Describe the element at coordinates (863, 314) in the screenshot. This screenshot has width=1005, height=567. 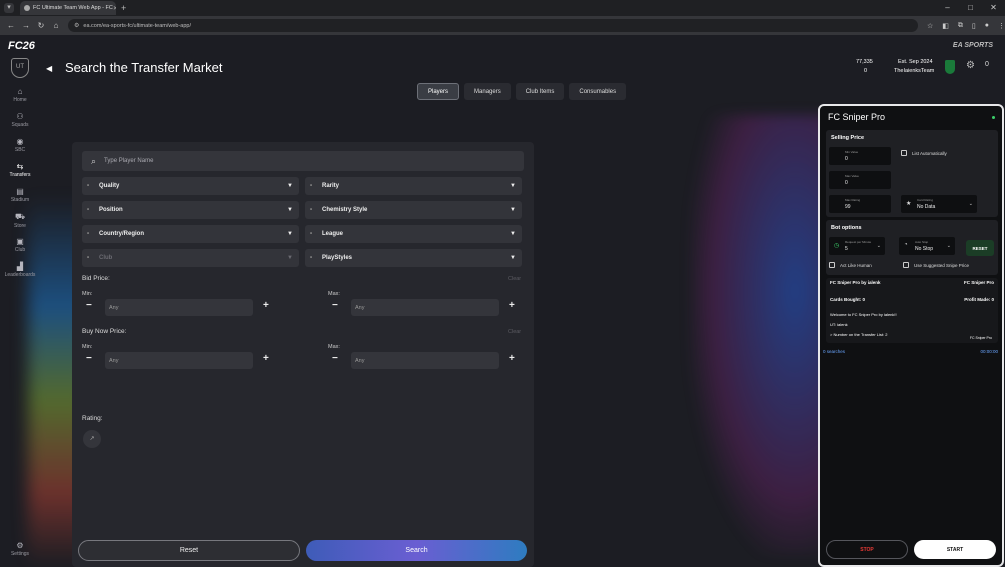
I see `log-welcome: Welcome to FC Sniper Pro by ialenk!!` at that location.